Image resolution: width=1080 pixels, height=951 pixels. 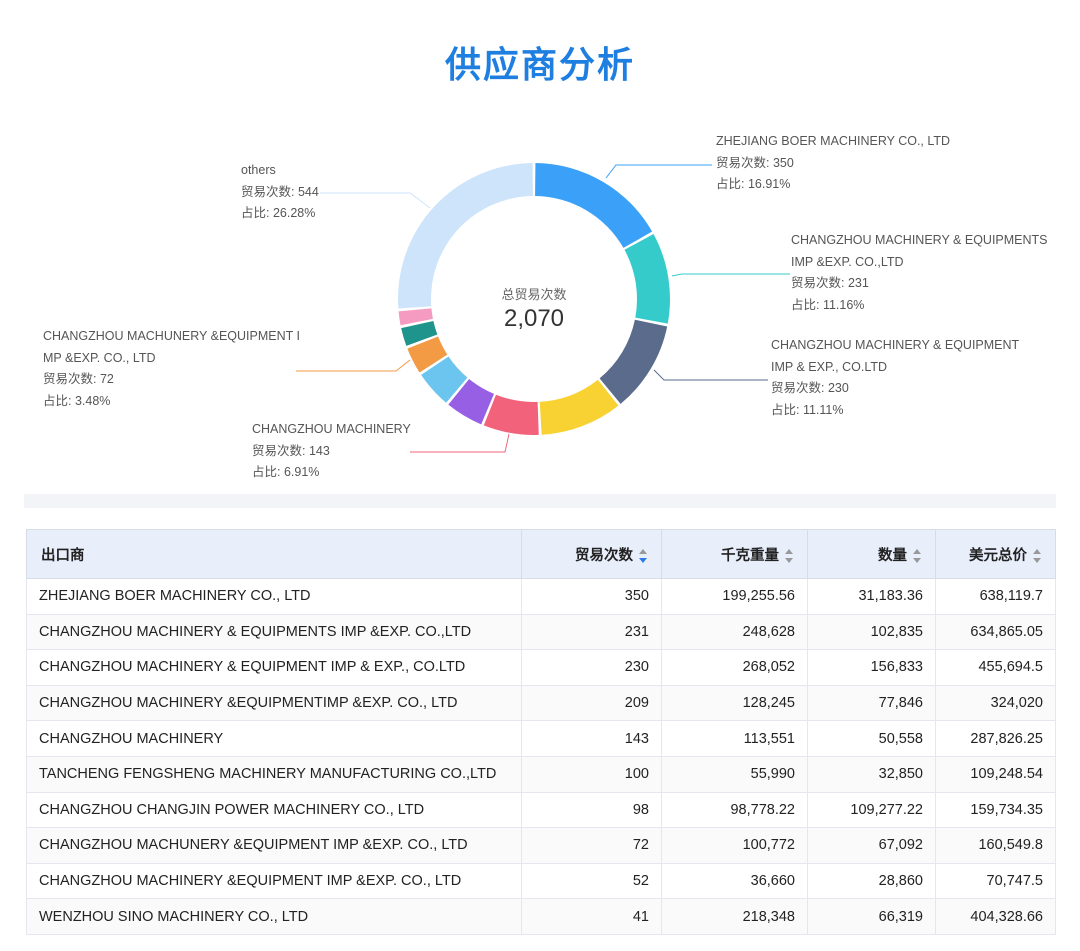 What do you see at coordinates (871, 881) in the screenshot?
I see `cell-value: 28,860` at bounding box center [871, 881].